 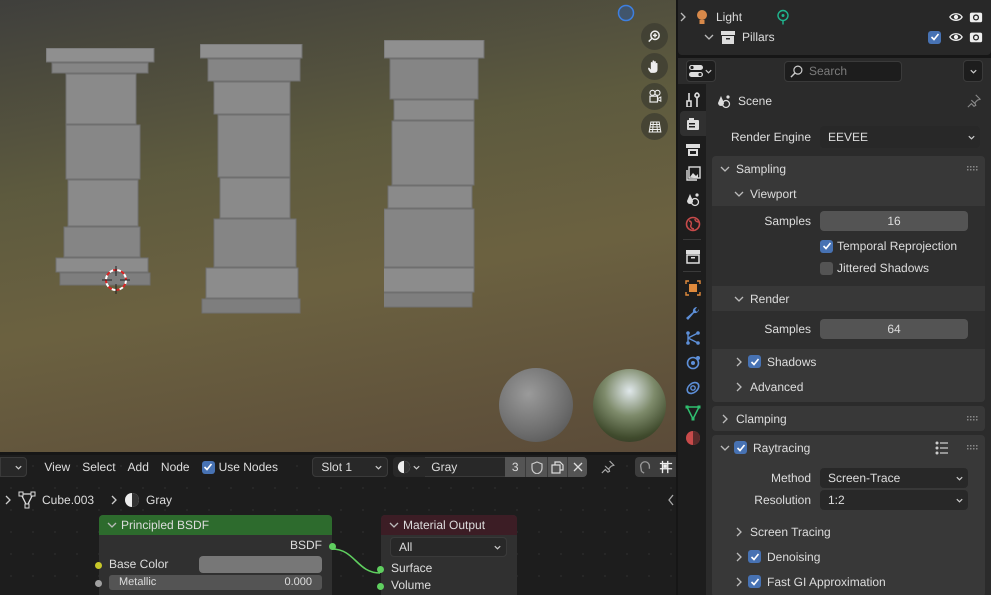 What do you see at coordinates (411, 585) in the screenshot?
I see `socket-label: Volume` at bounding box center [411, 585].